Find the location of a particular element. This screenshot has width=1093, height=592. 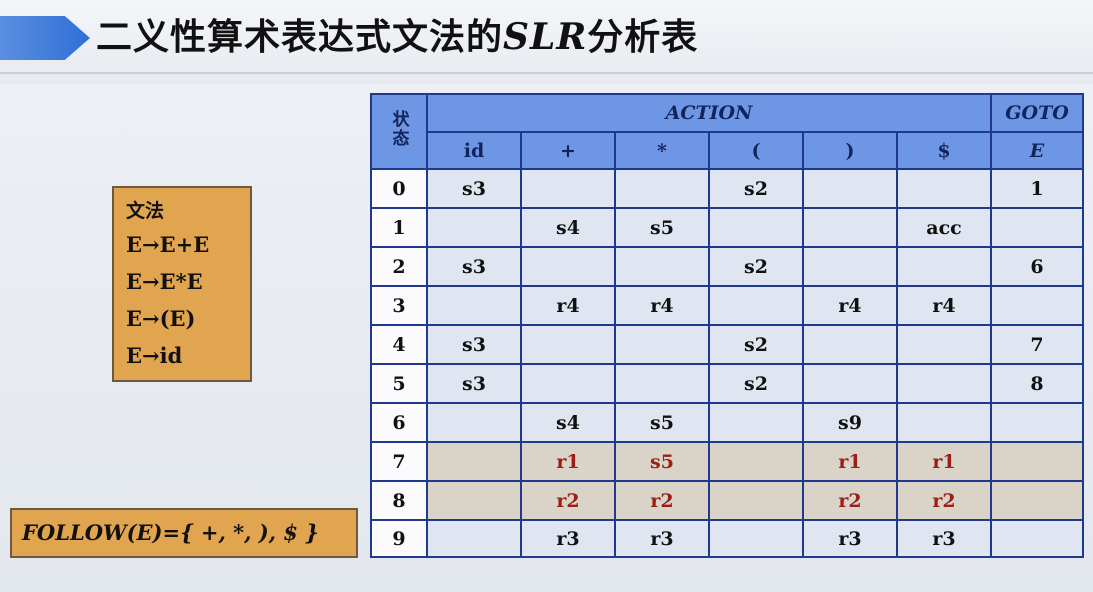

goto-cell: 6 is located at coordinates (1037, 266).